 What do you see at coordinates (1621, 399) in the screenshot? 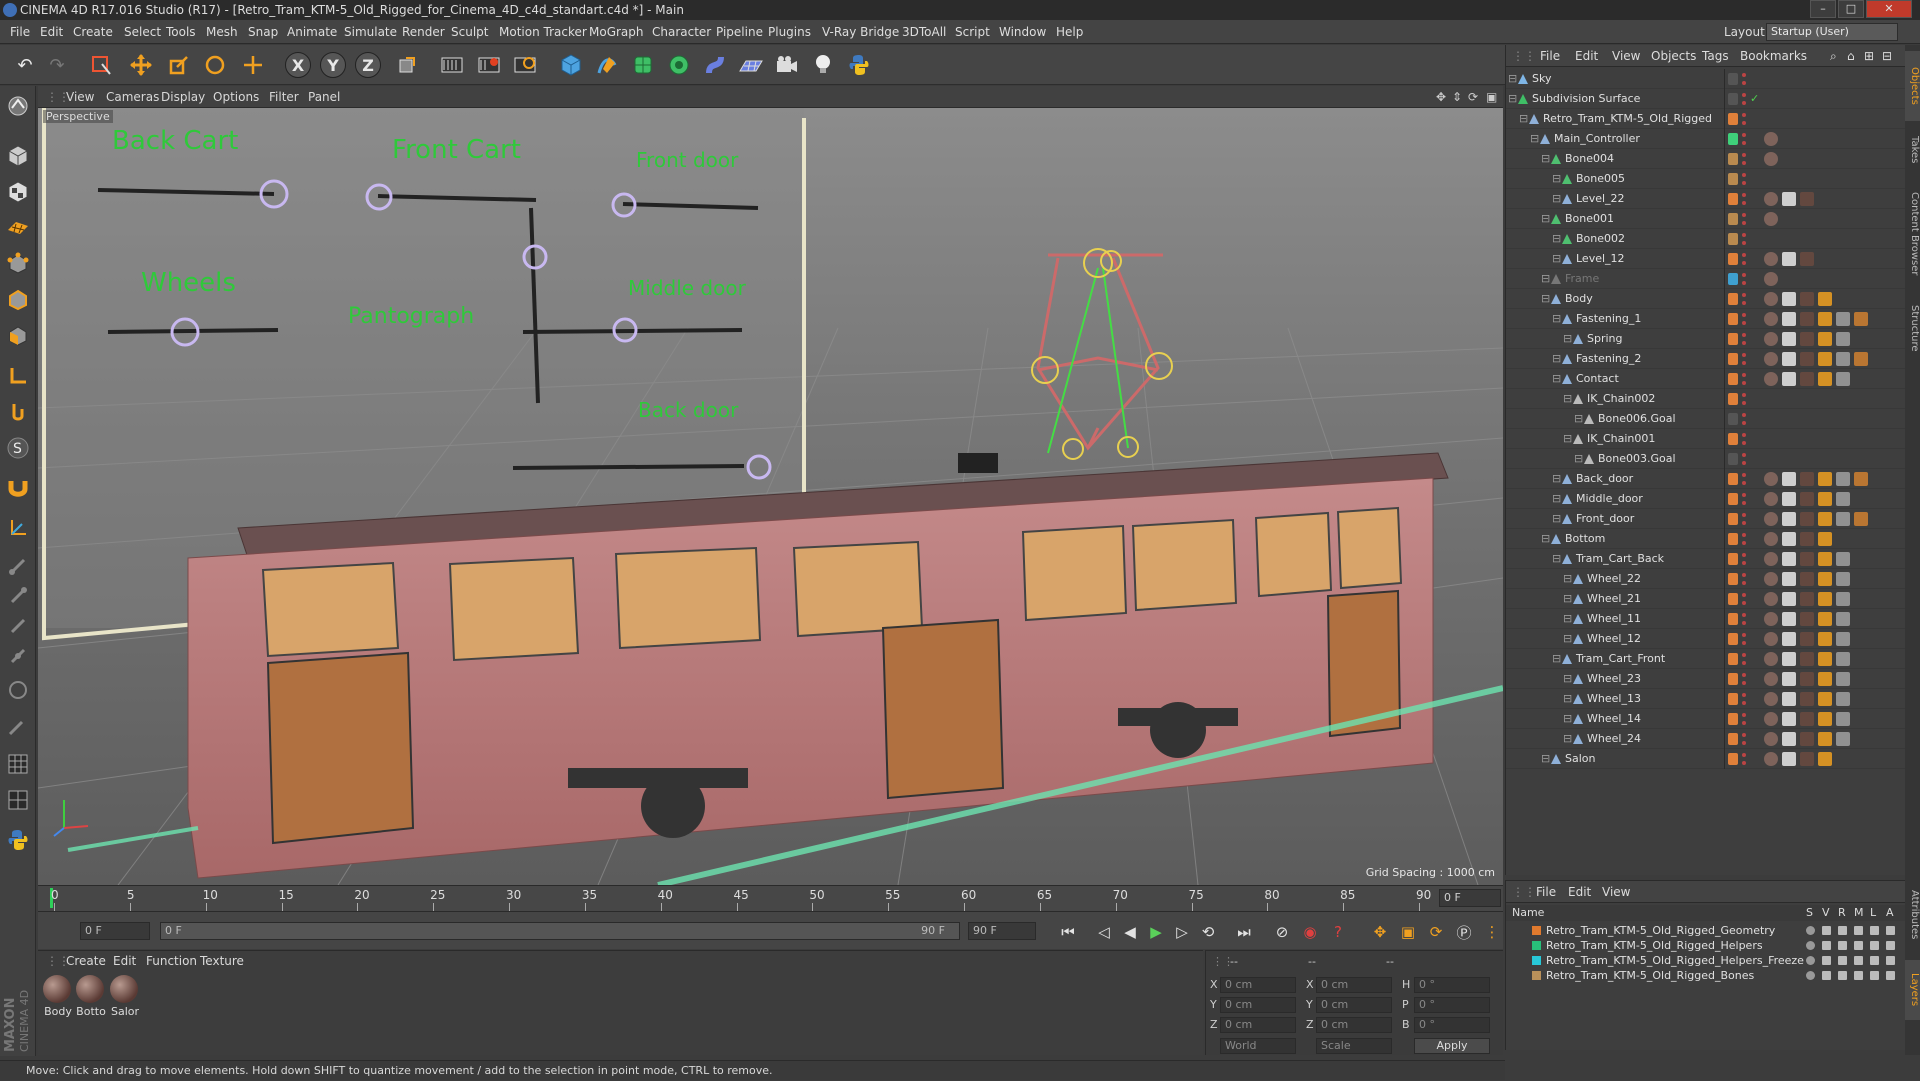
I see `object-name: IK_Chain002` at bounding box center [1621, 399].